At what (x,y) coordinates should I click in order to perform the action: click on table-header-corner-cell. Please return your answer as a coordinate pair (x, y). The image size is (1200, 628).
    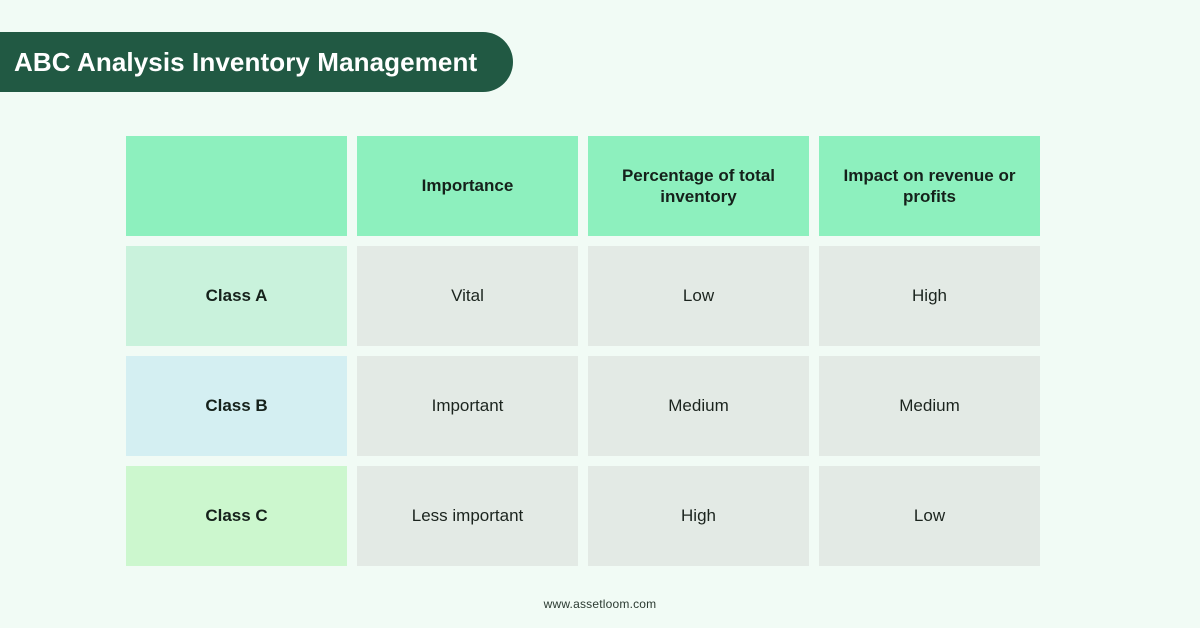
    Looking at the image, I should click on (236, 186).